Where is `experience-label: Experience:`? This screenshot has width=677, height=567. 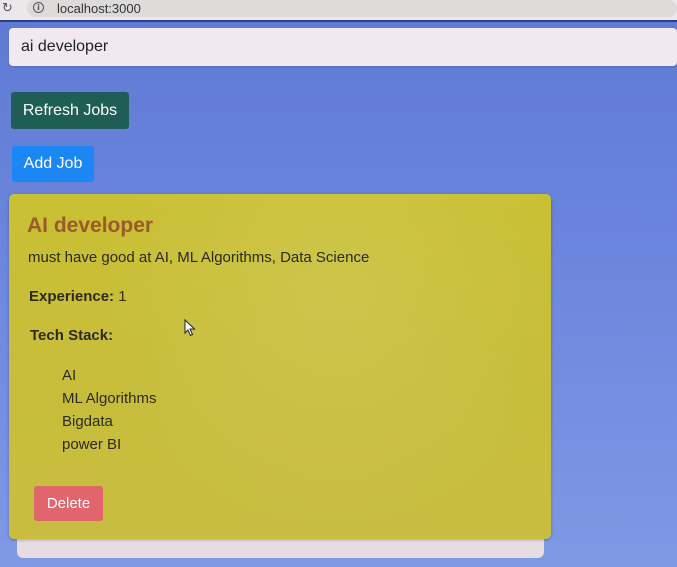
experience-label: Experience: is located at coordinates (72, 296).